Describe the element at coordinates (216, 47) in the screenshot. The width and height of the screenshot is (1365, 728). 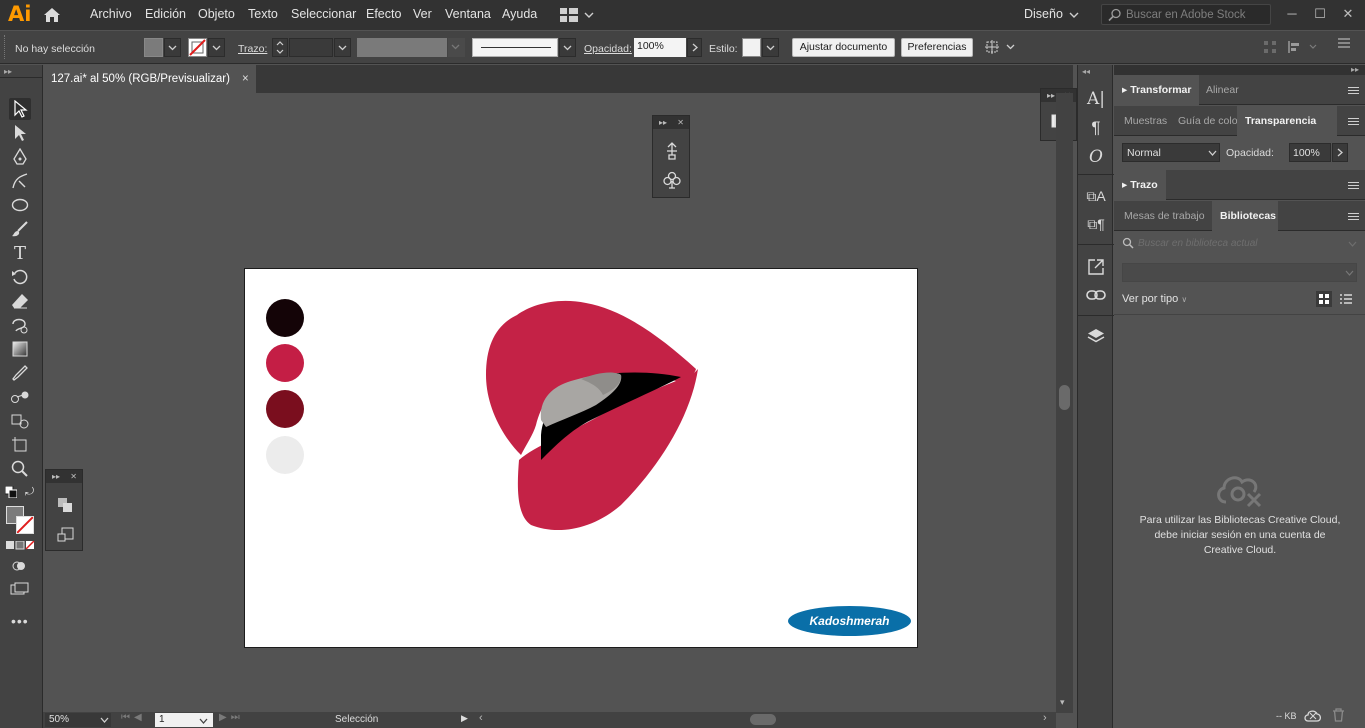
I see `stroke-dropdown` at that location.